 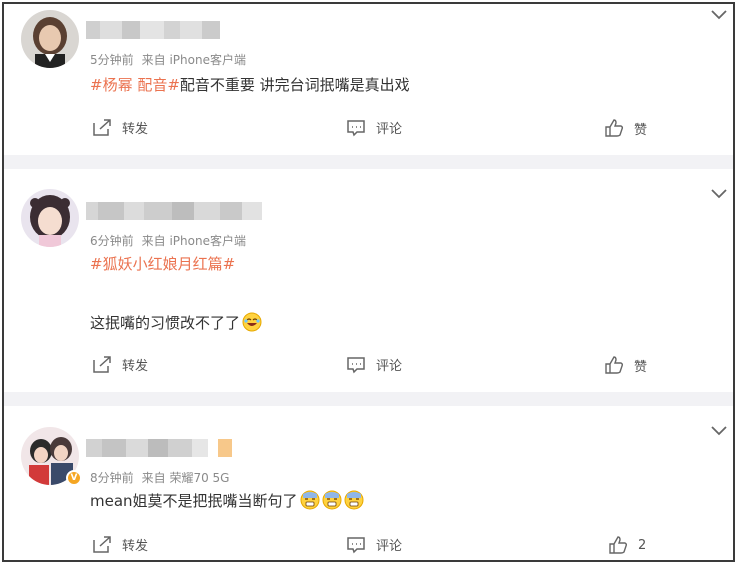 I want to click on comment-time: 5分钟前, so click(x=112, y=60).